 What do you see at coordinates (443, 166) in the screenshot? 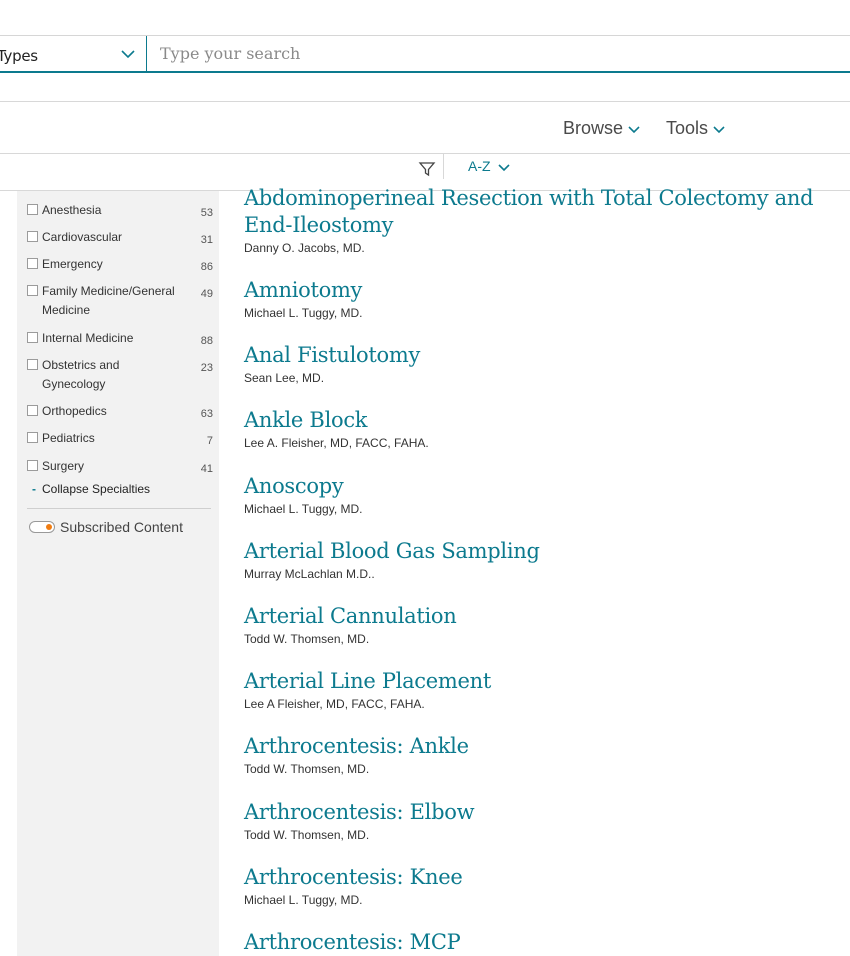
I see `filter-separator` at bounding box center [443, 166].